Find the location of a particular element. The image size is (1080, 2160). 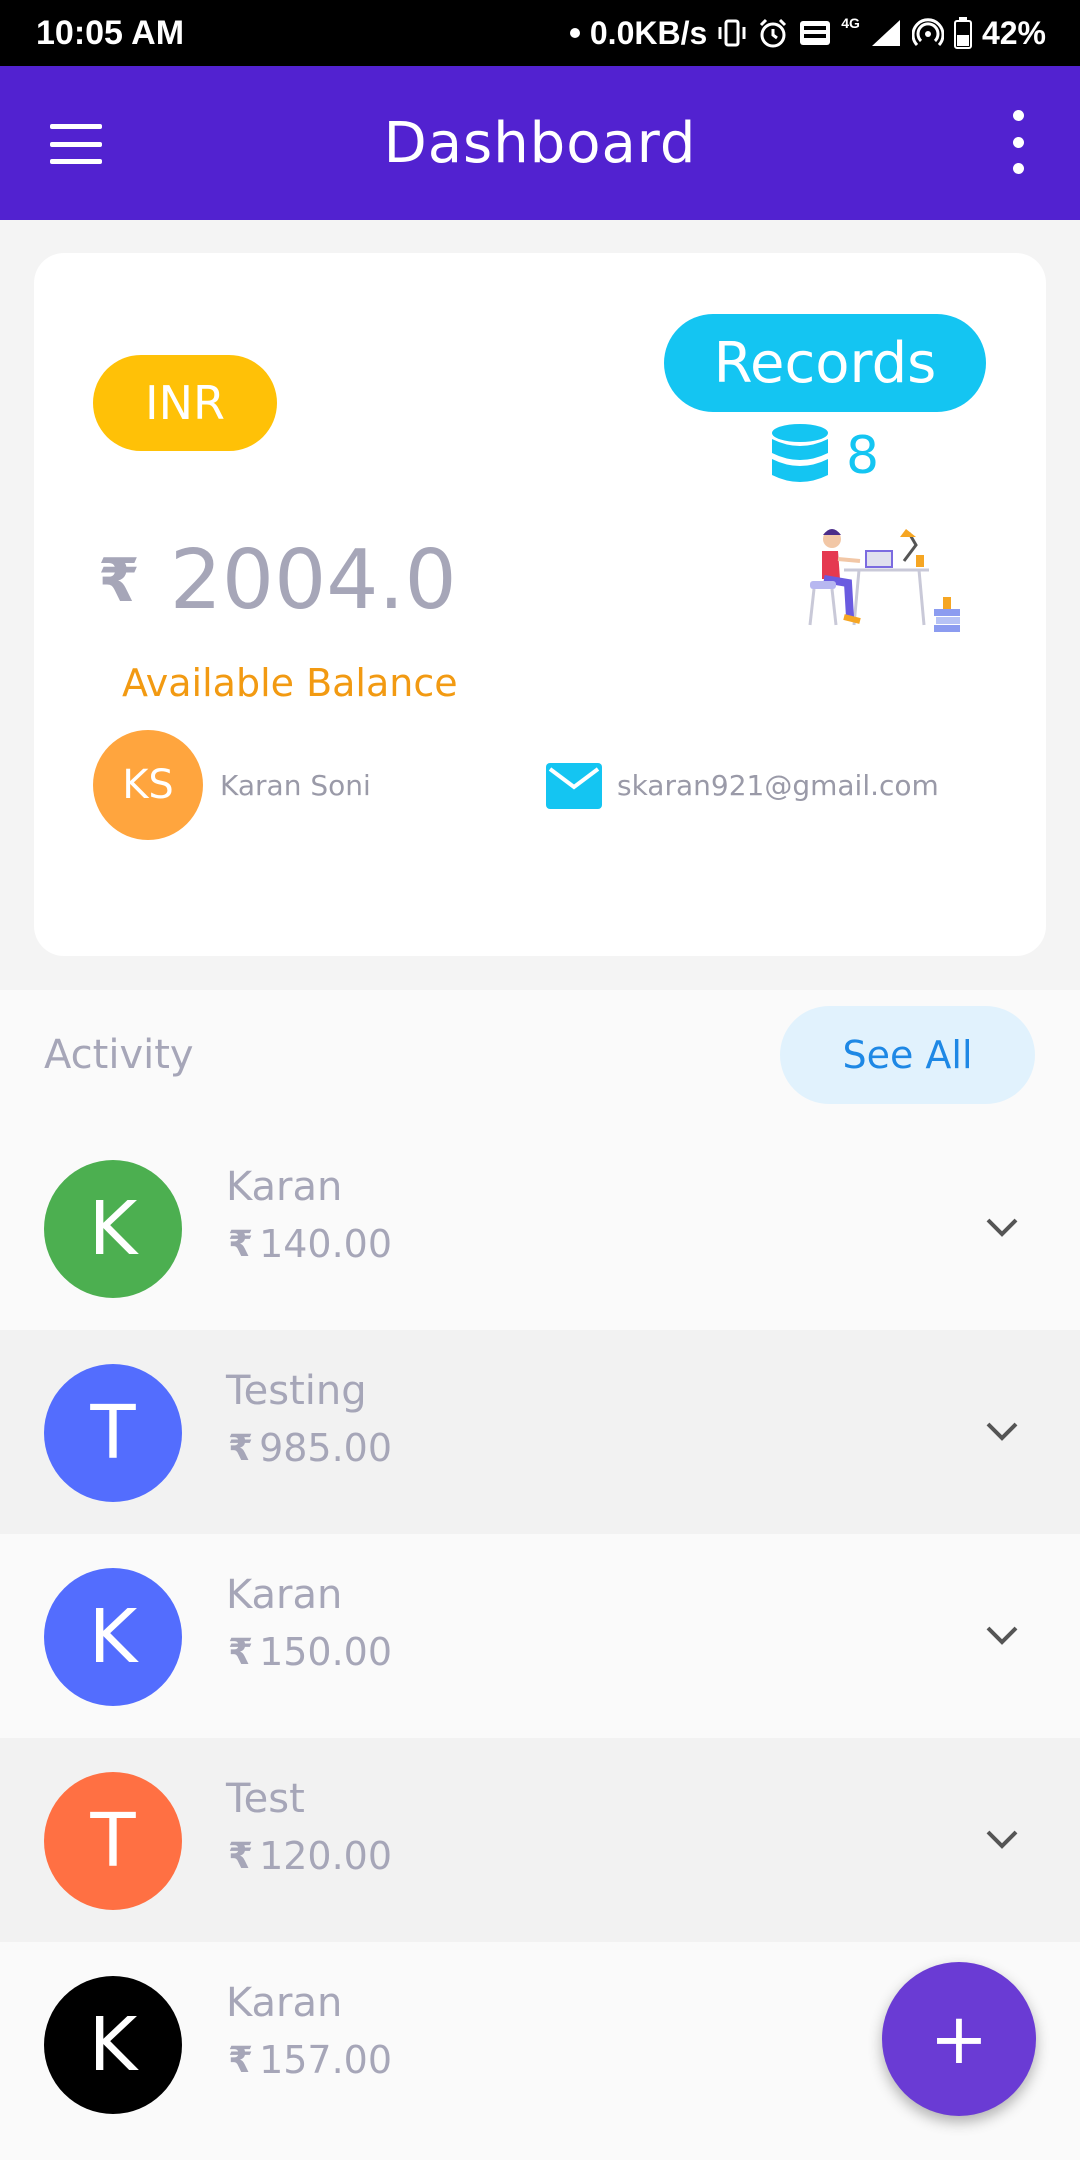

add-record-fab: + is located at coordinates (959, 2039).